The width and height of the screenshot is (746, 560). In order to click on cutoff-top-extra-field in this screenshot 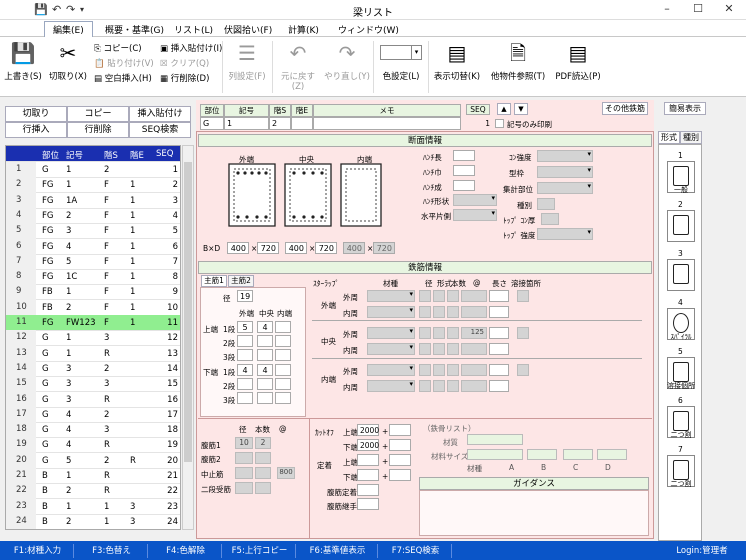, I will do `click(400, 430)`.